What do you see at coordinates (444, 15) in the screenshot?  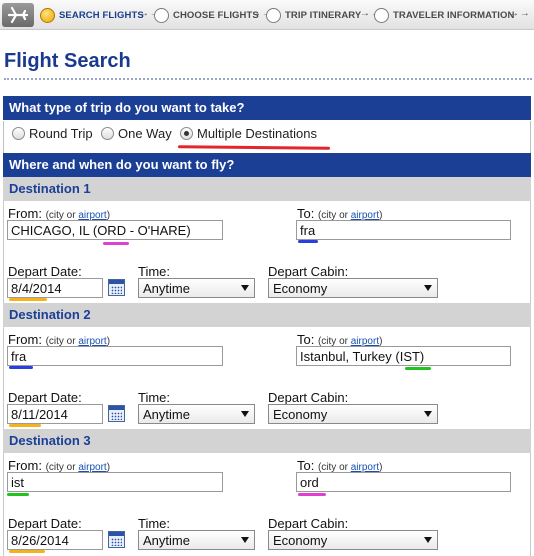 I see `step-traveler-information: TRAVELER INFORMATION` at bounding box center [444, 15].